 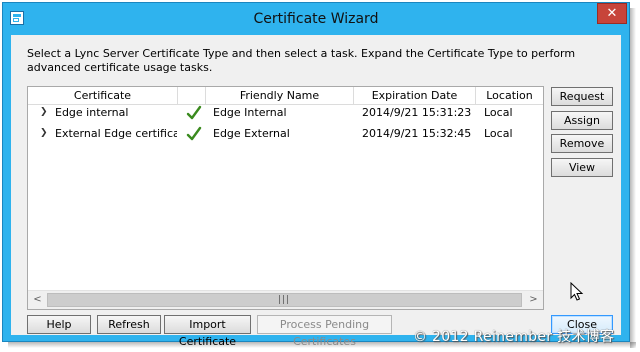 I want to click on column-header-expiration-date: Expiration Date, so click(x=415, y=96).